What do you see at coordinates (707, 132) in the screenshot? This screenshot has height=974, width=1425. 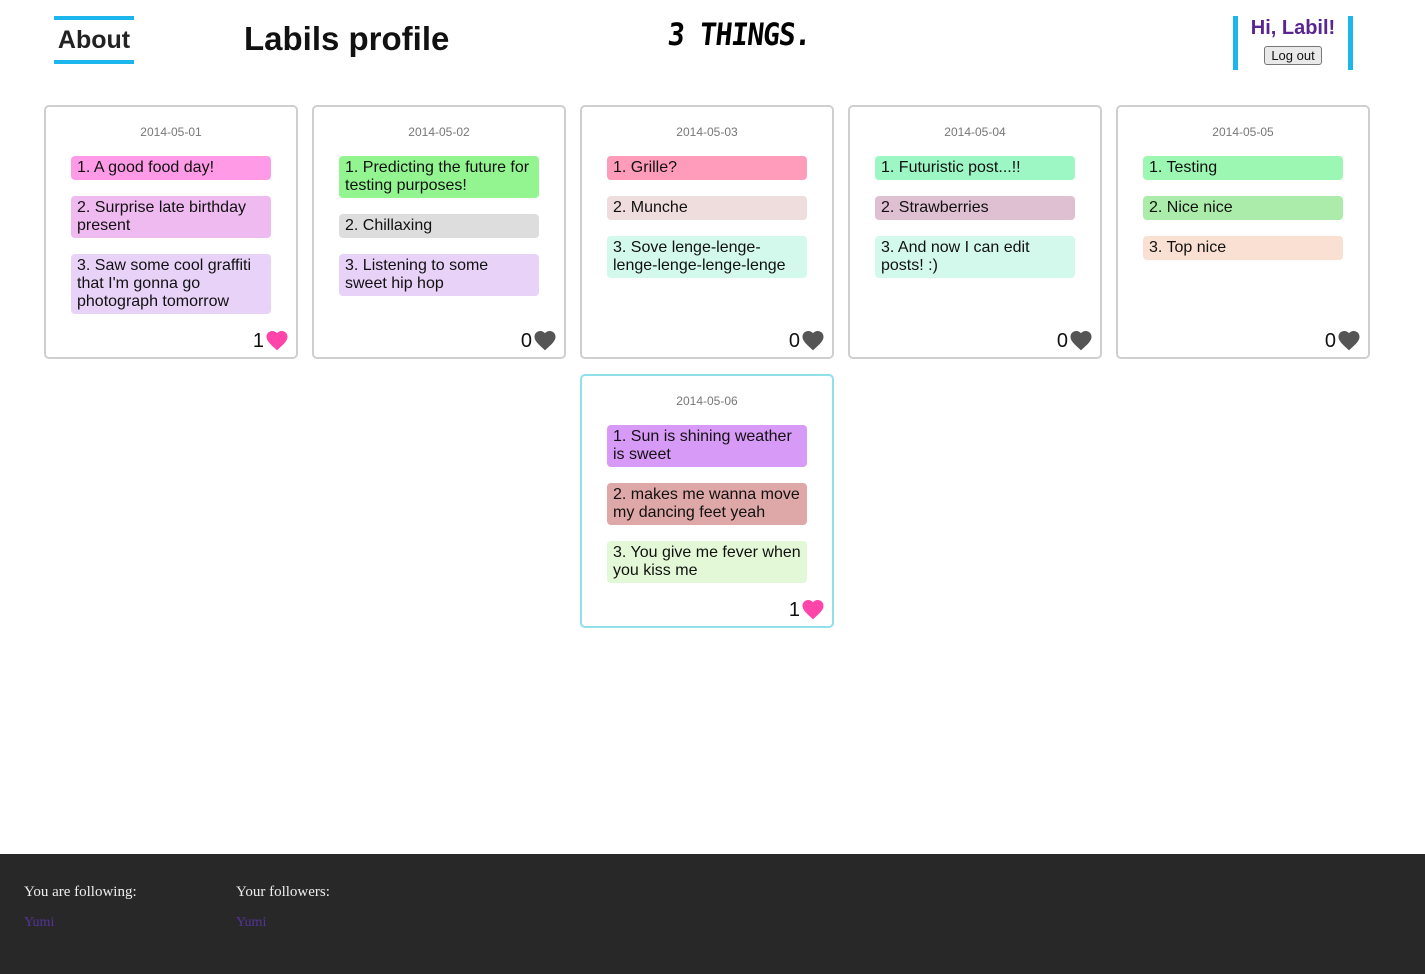 I see `post-date: 2014-05-03` at bounding box center [707, 132].